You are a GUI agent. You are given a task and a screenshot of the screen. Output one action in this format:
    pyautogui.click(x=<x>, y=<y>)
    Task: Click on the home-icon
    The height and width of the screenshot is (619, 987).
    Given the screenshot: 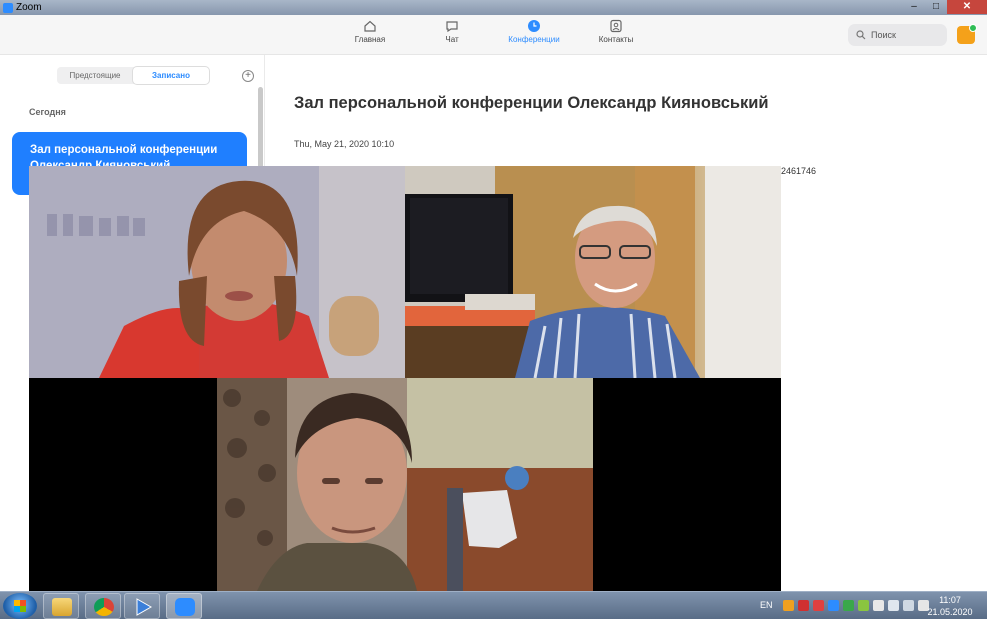 What is the action you would take?
    pyautogui.click(x=370, y=26)
    